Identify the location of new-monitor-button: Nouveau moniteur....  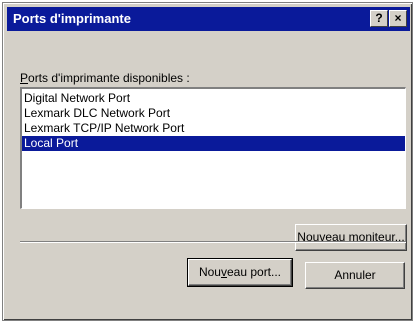
(351, 237).